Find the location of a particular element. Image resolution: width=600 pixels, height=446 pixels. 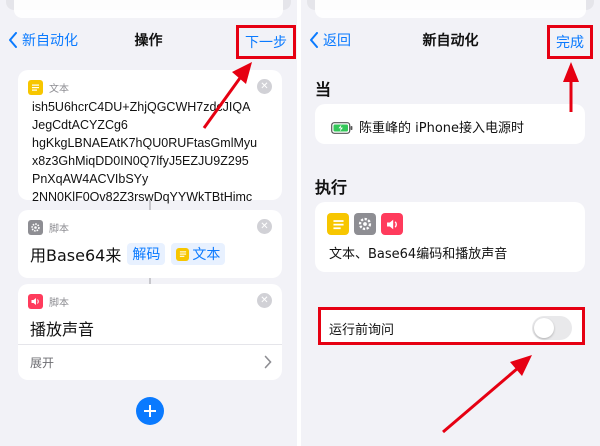

done-button: 完成 is located at coordinates (570, 42).